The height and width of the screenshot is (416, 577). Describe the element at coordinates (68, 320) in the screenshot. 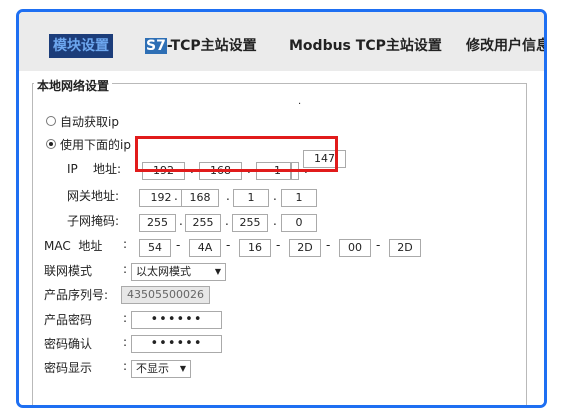

I see `password-label: 产品密码` at that location.